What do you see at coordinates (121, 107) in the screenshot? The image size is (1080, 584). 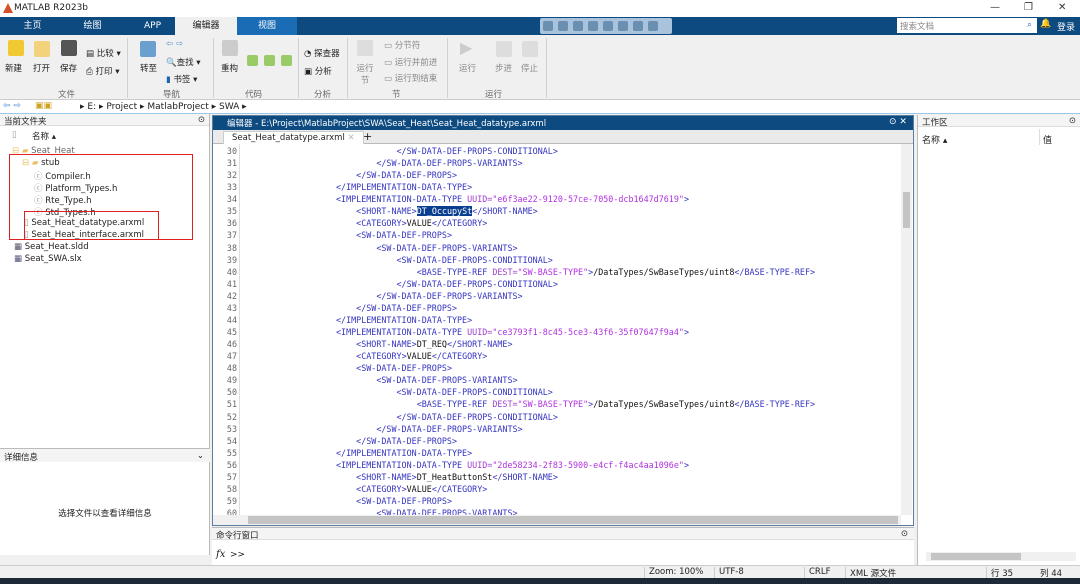 I see `crumb: Project` at bounding box center [121, 107].